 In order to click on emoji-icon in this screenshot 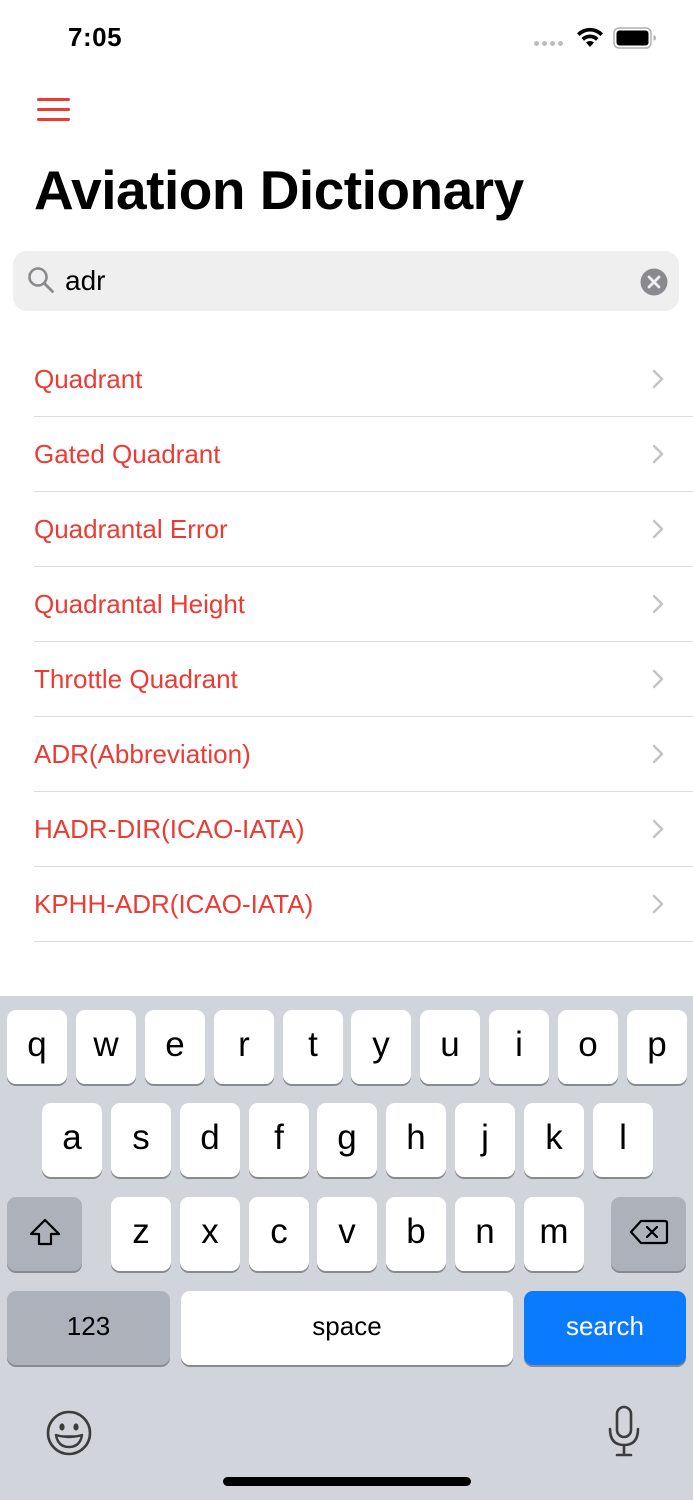, I will do `click(69, 1433)`.